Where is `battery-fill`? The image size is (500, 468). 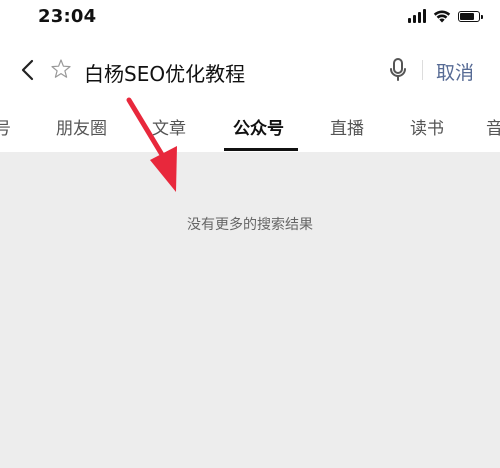 battery-fill is located at coordinates (467, 16).